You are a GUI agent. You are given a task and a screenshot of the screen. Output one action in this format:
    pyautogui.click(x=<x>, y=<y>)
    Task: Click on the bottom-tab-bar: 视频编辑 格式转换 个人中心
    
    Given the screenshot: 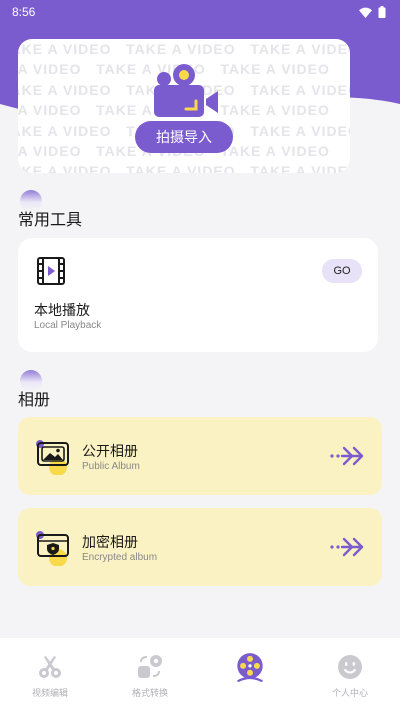 What is the action you would take?
    pyautogui.click(x=200, y=675)
    